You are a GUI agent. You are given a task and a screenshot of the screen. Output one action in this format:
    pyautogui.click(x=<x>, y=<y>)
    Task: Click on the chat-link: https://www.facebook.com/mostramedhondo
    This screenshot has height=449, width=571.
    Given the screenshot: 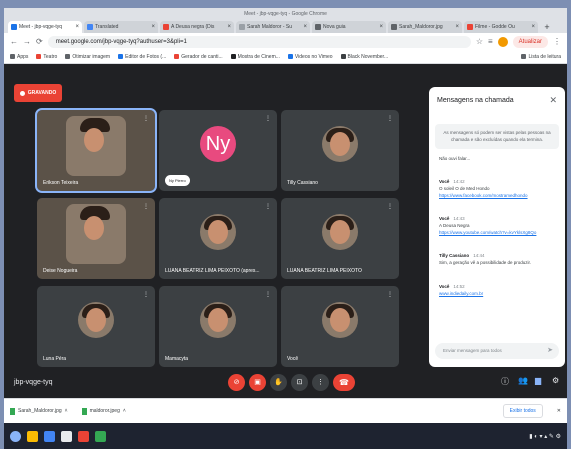 What is the action you would take?
    pyautogui.click(x=498, y=195)
    